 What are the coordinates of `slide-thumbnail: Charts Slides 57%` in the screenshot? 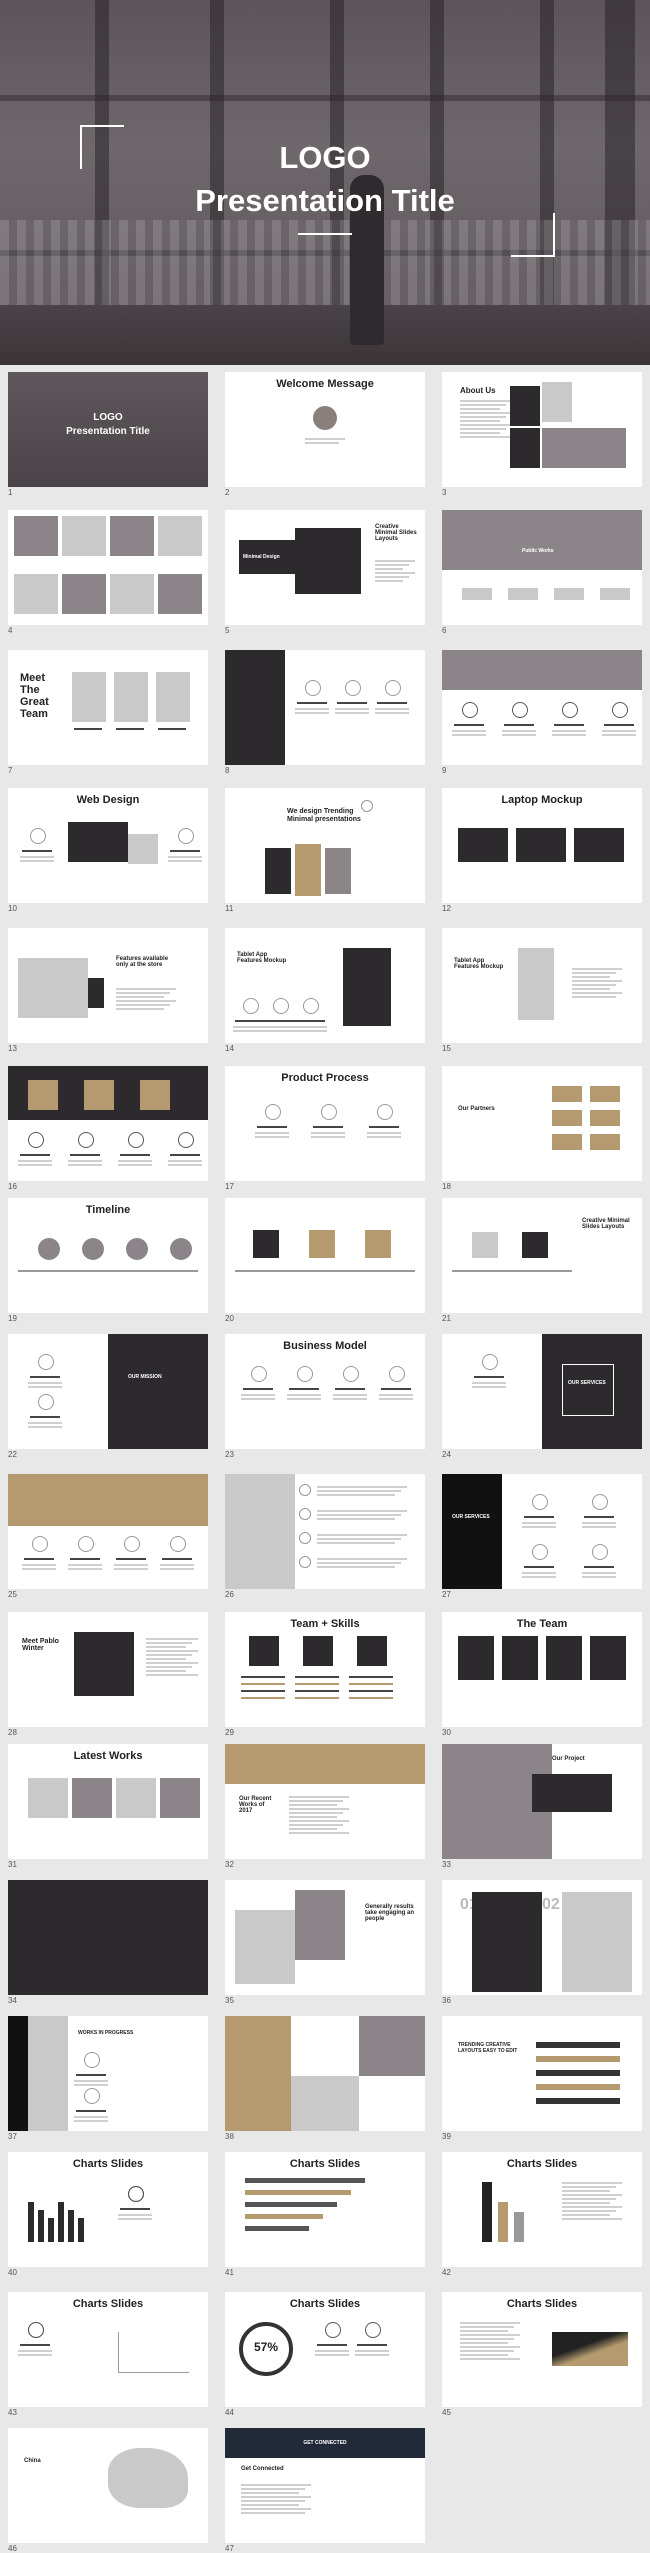 It's located at (325, 2349).